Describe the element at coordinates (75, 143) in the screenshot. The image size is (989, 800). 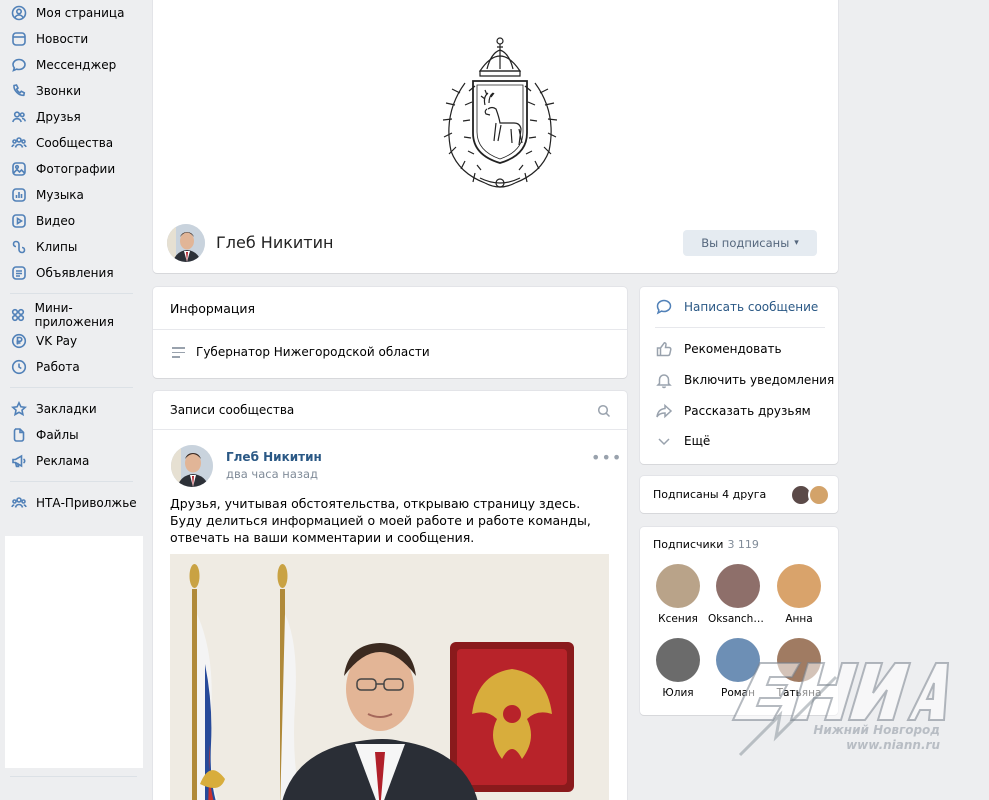
I see `sidebar-item-label: Сообщества` at that location.